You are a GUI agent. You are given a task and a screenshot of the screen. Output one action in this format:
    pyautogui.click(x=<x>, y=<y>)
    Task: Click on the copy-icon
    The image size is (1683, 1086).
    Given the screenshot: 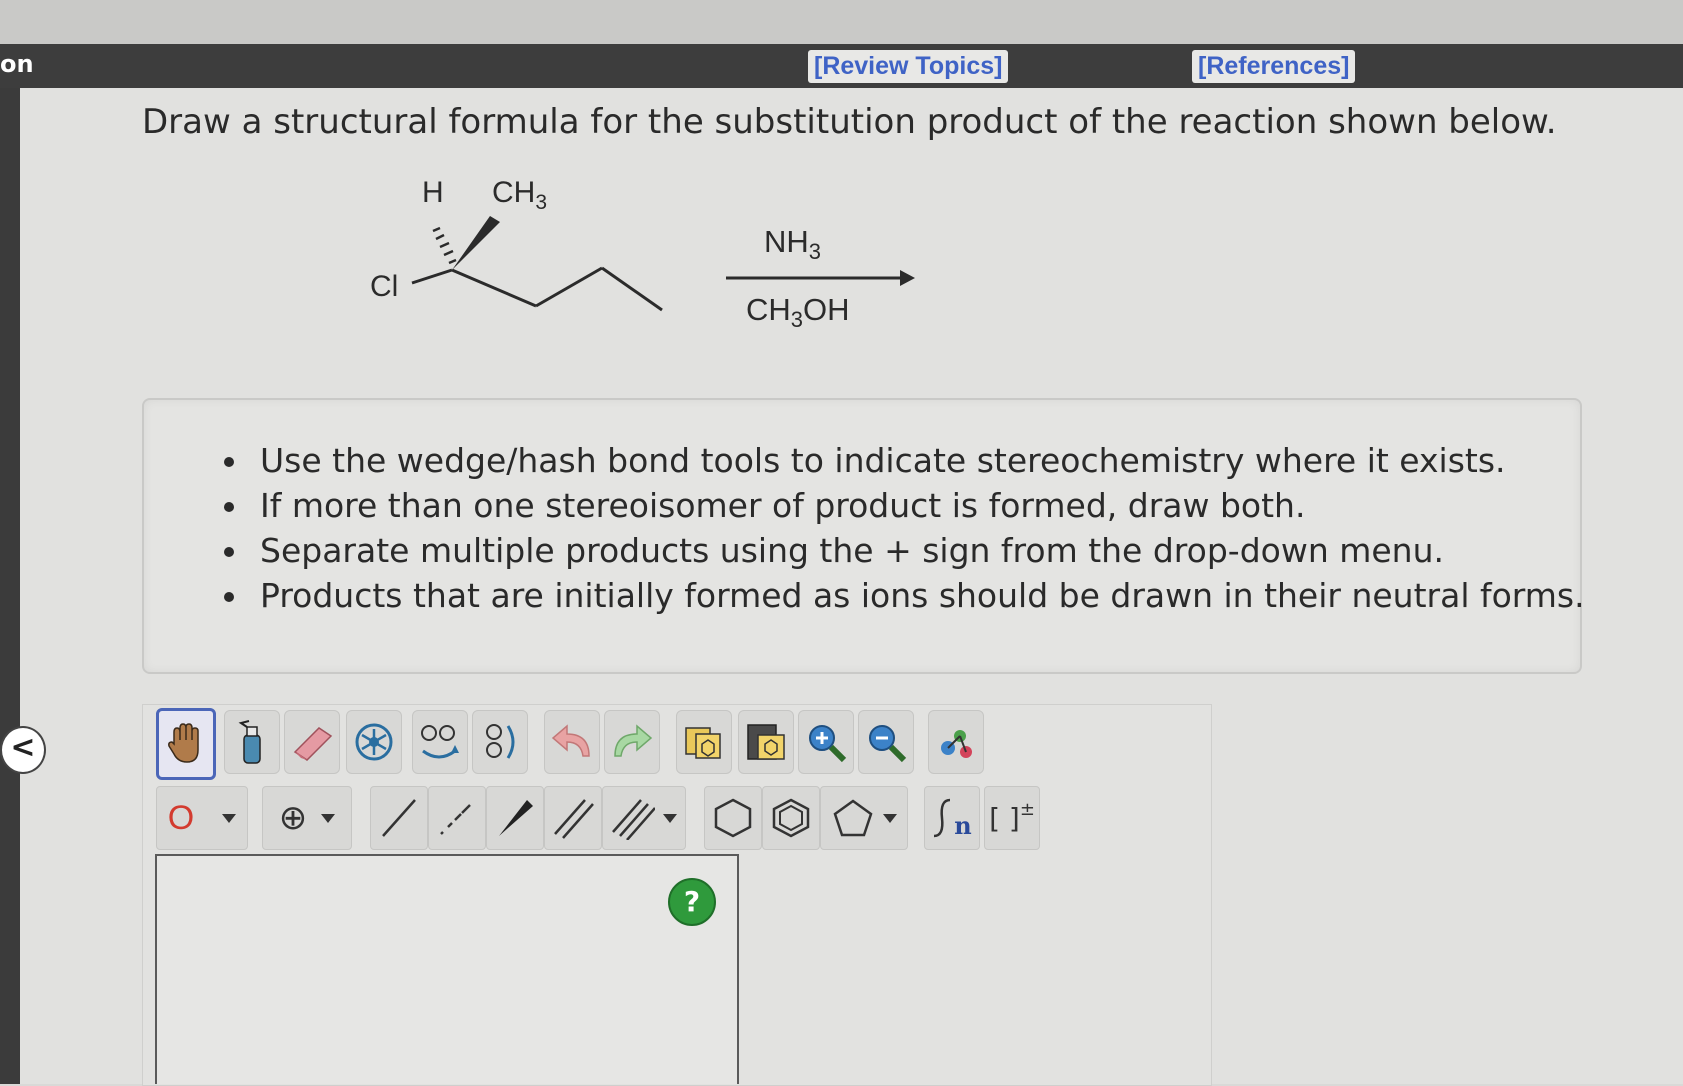 What is the action you would take?
    pyautogui.click(x=703, y=743)
    